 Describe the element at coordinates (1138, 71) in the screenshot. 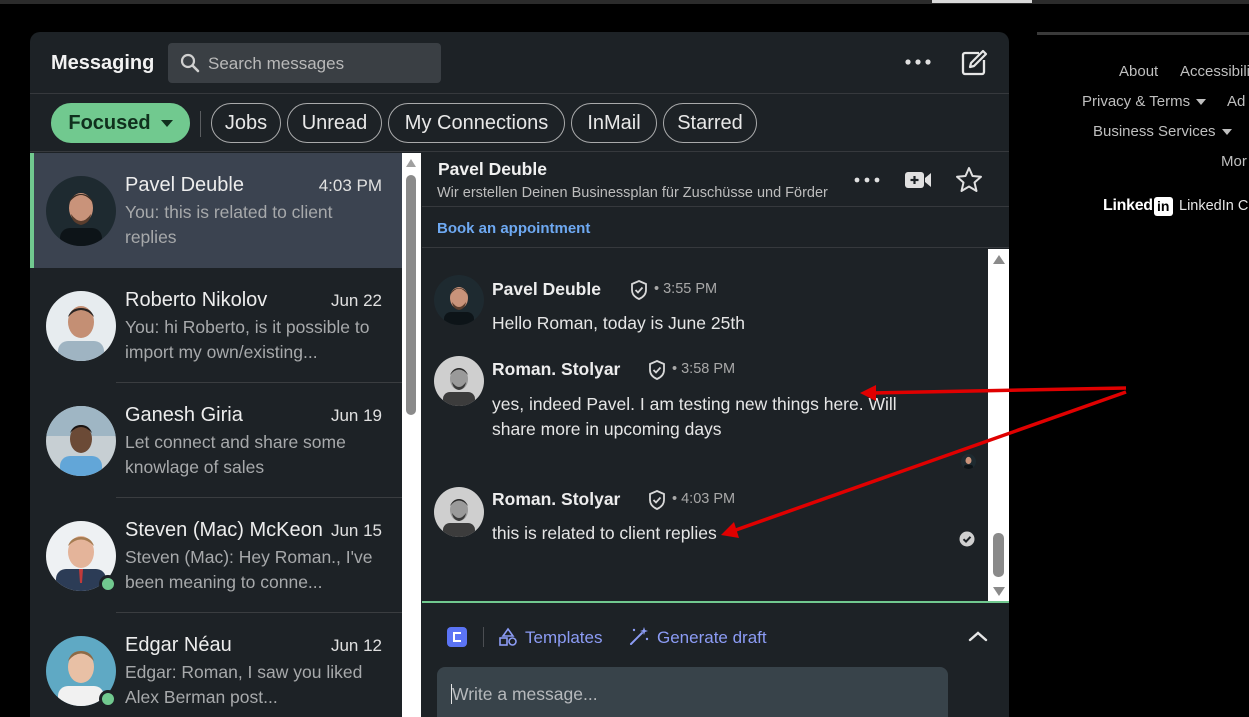

I see `footer-link-about: About` at that location.